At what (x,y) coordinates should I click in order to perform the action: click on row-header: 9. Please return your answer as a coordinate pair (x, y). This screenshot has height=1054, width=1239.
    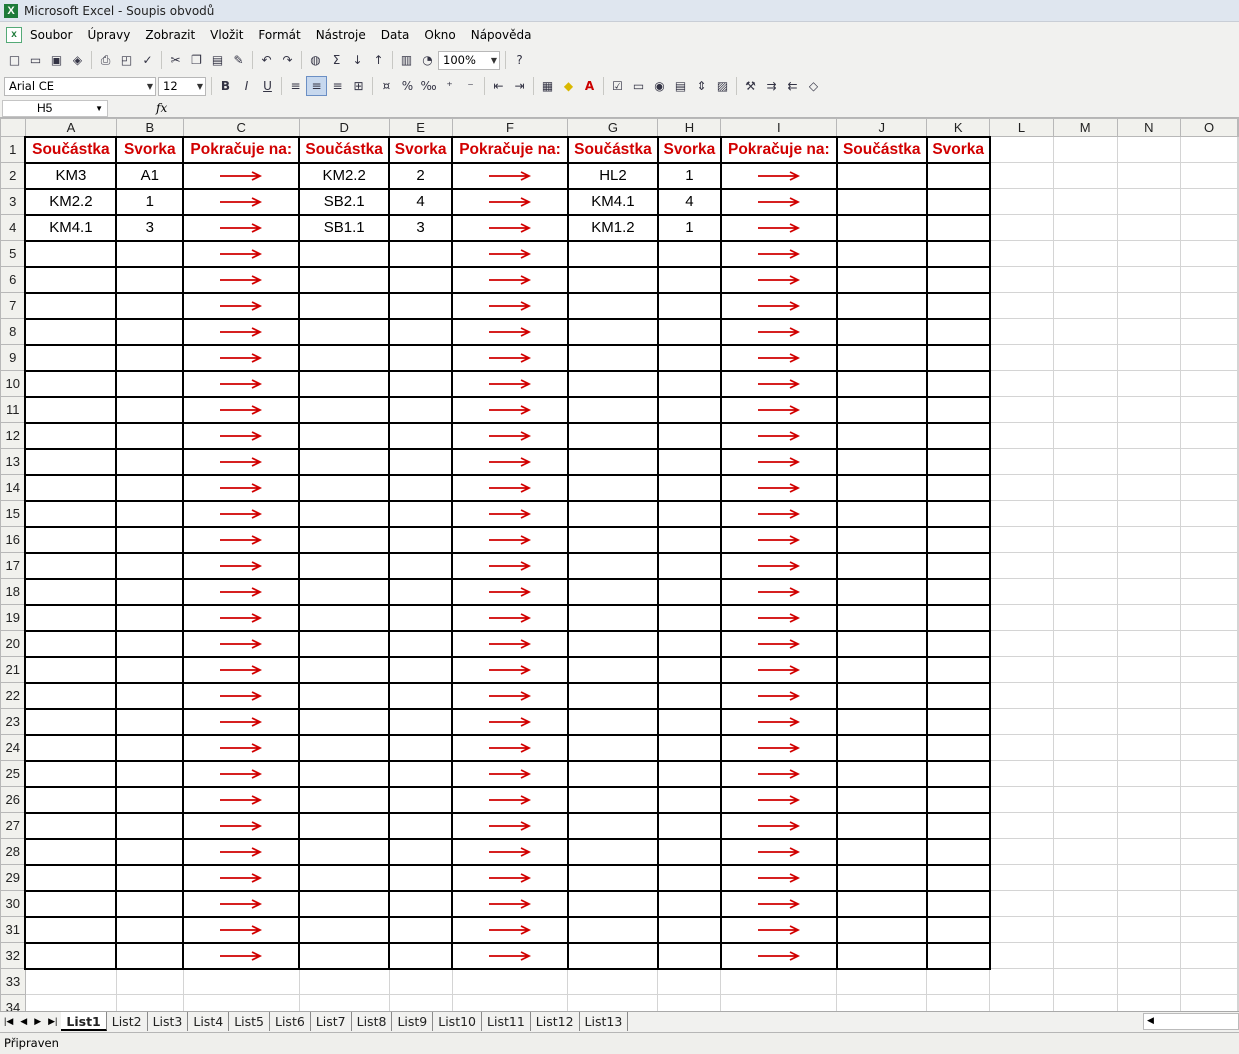
    Looking at the image, I should click on (13, 357).